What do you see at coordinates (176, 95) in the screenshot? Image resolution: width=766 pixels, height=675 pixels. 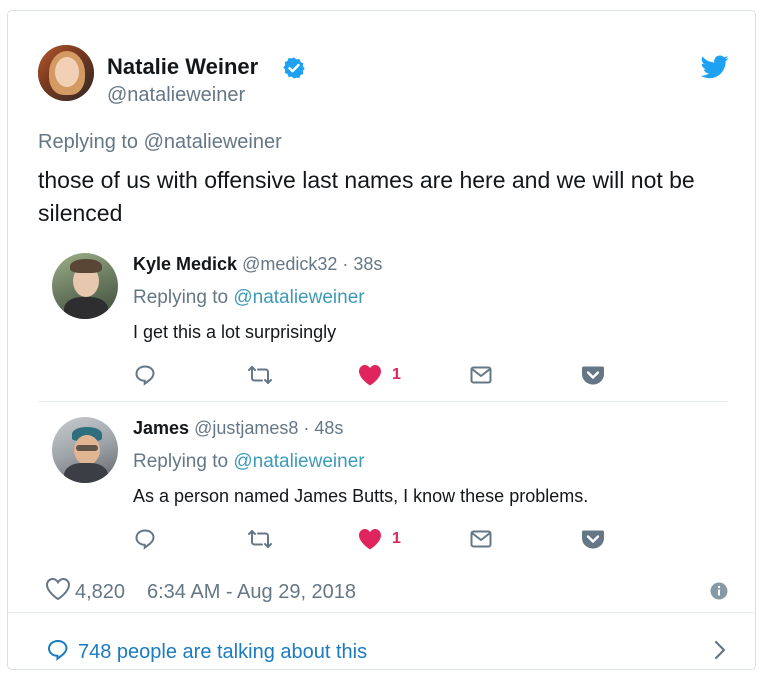 I see `author-handle: @natalieweiner` at bounding box center [176, 95].